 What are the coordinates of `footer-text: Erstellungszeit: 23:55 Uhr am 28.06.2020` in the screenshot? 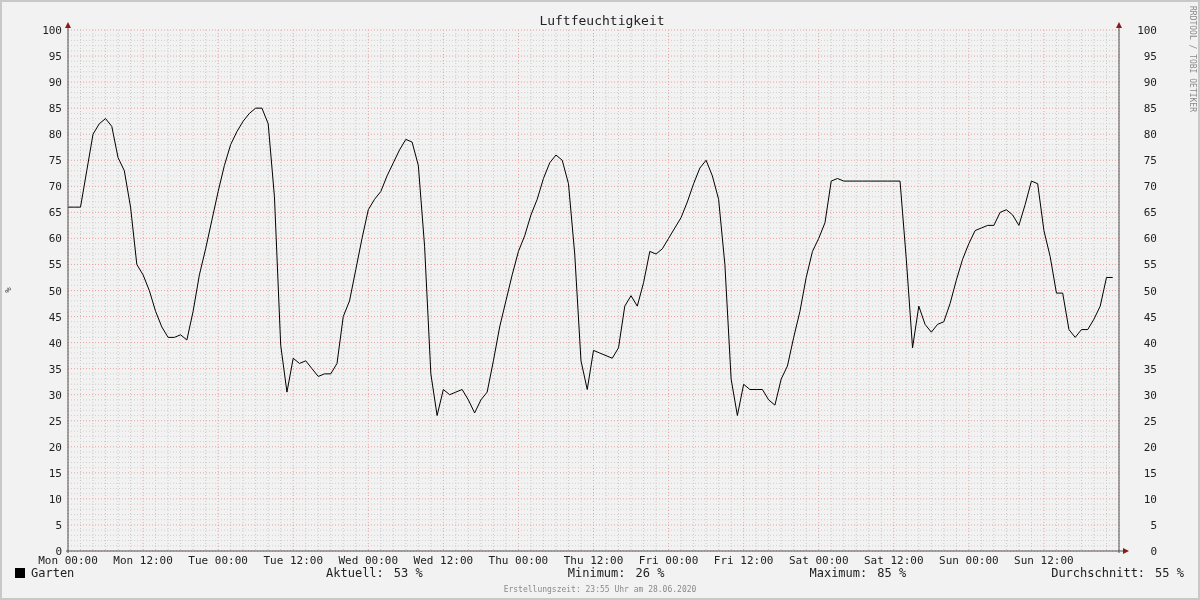 It's located at (600, 590).